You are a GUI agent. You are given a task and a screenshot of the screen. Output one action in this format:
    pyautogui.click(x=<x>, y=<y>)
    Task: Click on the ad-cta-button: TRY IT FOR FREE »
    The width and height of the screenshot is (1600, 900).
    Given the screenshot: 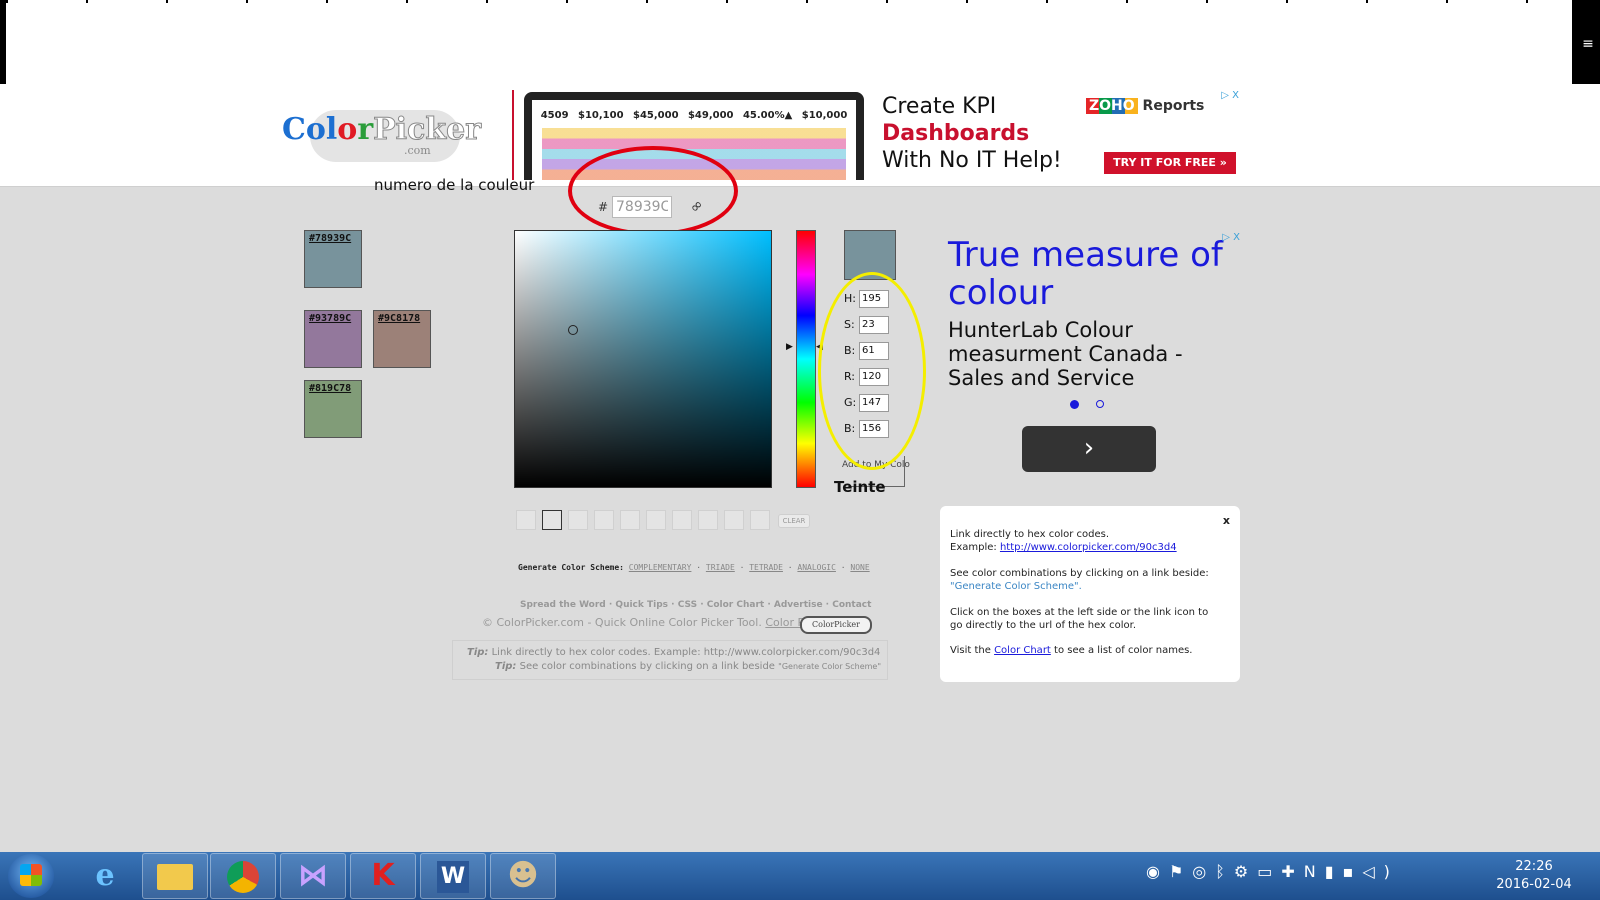 What is the action you would take?
    pyautogui.click(x=1170, y=163)
    